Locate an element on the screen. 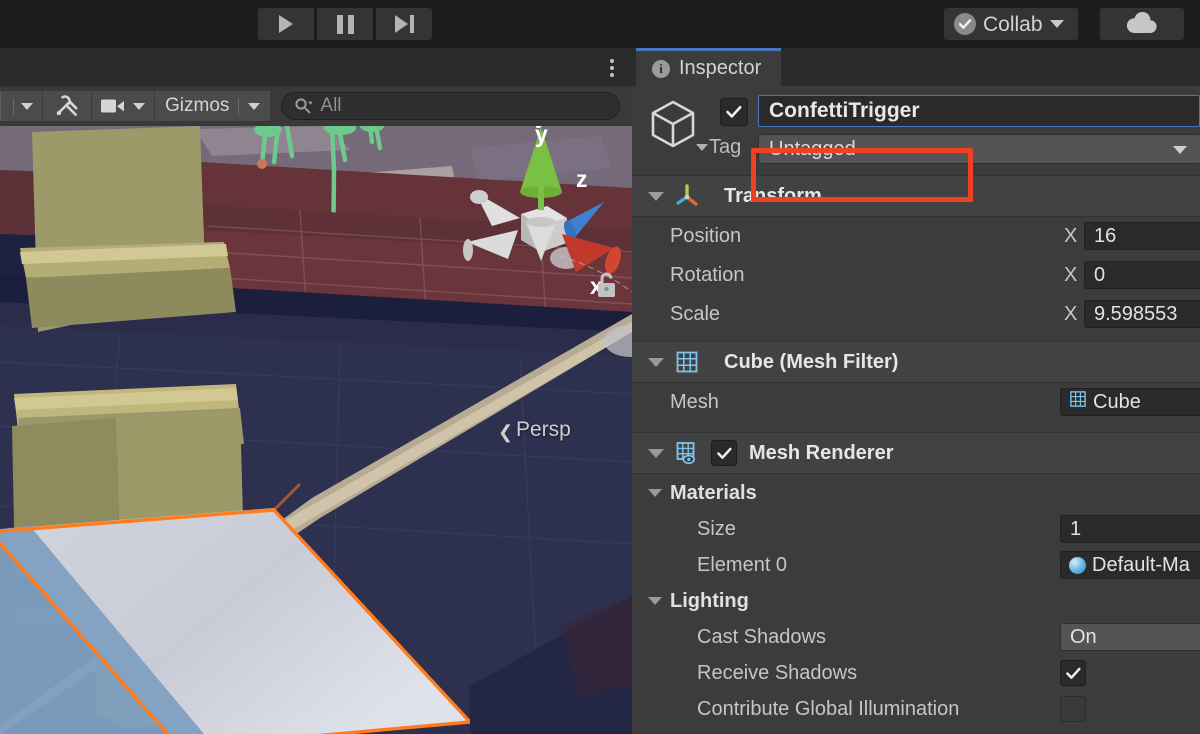 The width and height of the screenshot is (1200, 734). unlocked-padlock-icon is located at coordinates (607, 287).